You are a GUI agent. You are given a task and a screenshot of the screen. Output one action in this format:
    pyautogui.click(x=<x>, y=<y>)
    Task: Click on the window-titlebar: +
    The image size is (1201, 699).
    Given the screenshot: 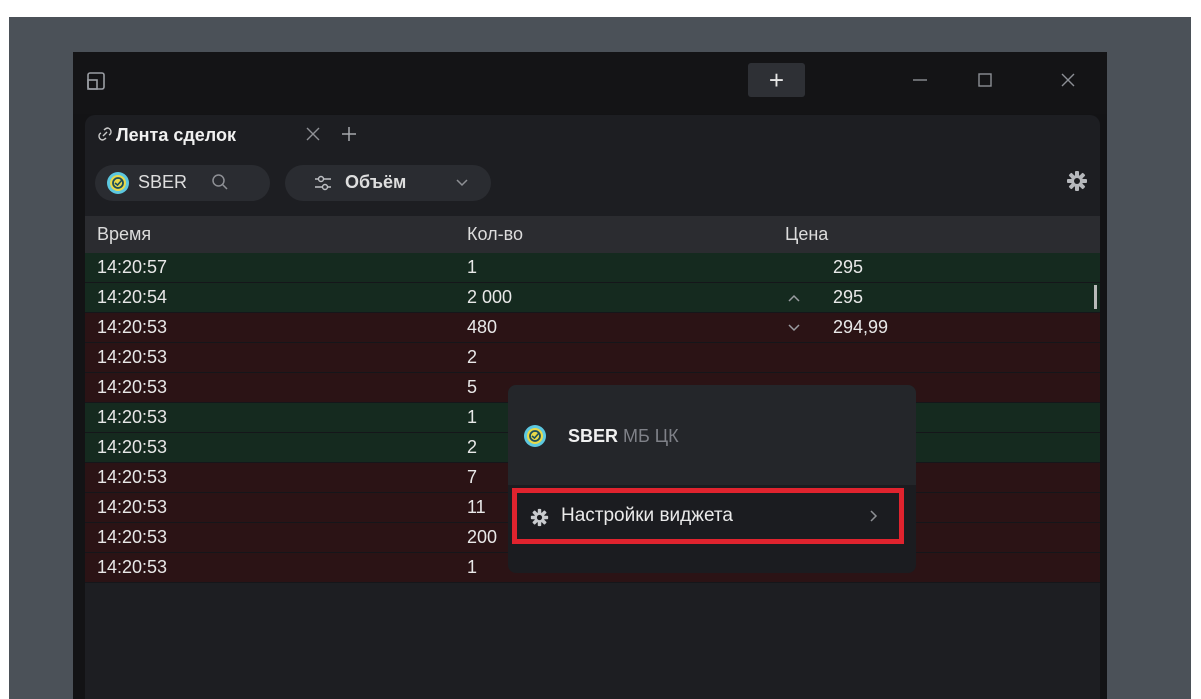 What is the action you would take?
    pyautogui.click(x=590, y=83)
    